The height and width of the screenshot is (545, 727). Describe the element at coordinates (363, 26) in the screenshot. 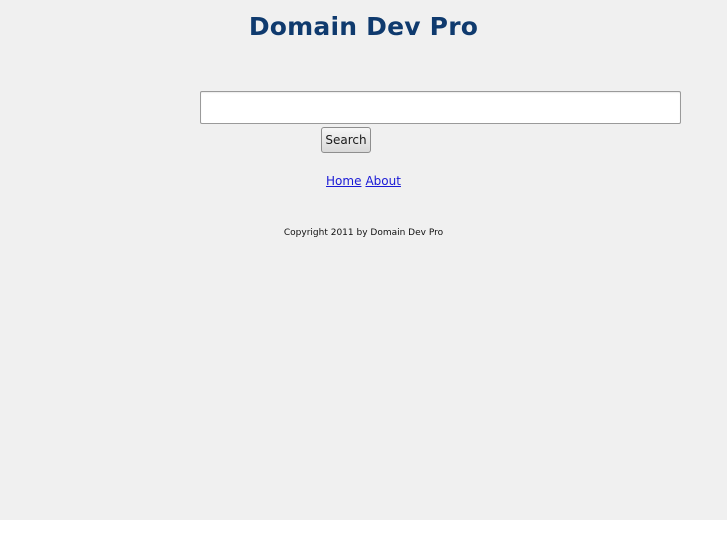

I see `site-title: Domain Dev Pro` at that location.